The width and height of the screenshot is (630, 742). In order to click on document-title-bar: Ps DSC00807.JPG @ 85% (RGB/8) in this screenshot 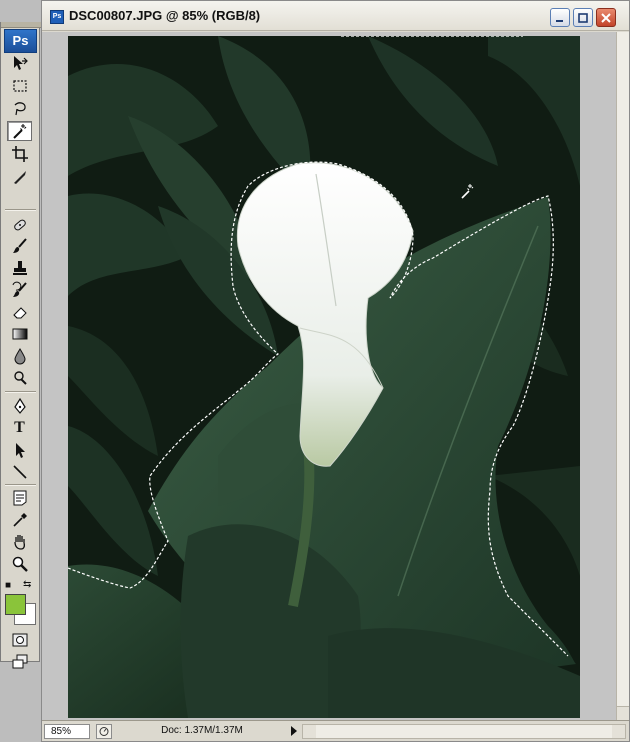, I will do `click(335, 16)`.